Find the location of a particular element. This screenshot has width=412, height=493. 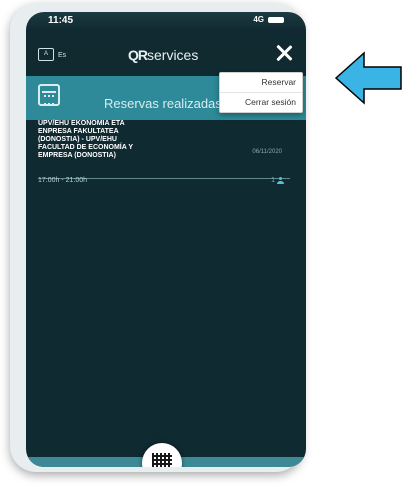

reservation-name-line: EMPRESA (DONOSTIA) is located at coordinates (77, 155).